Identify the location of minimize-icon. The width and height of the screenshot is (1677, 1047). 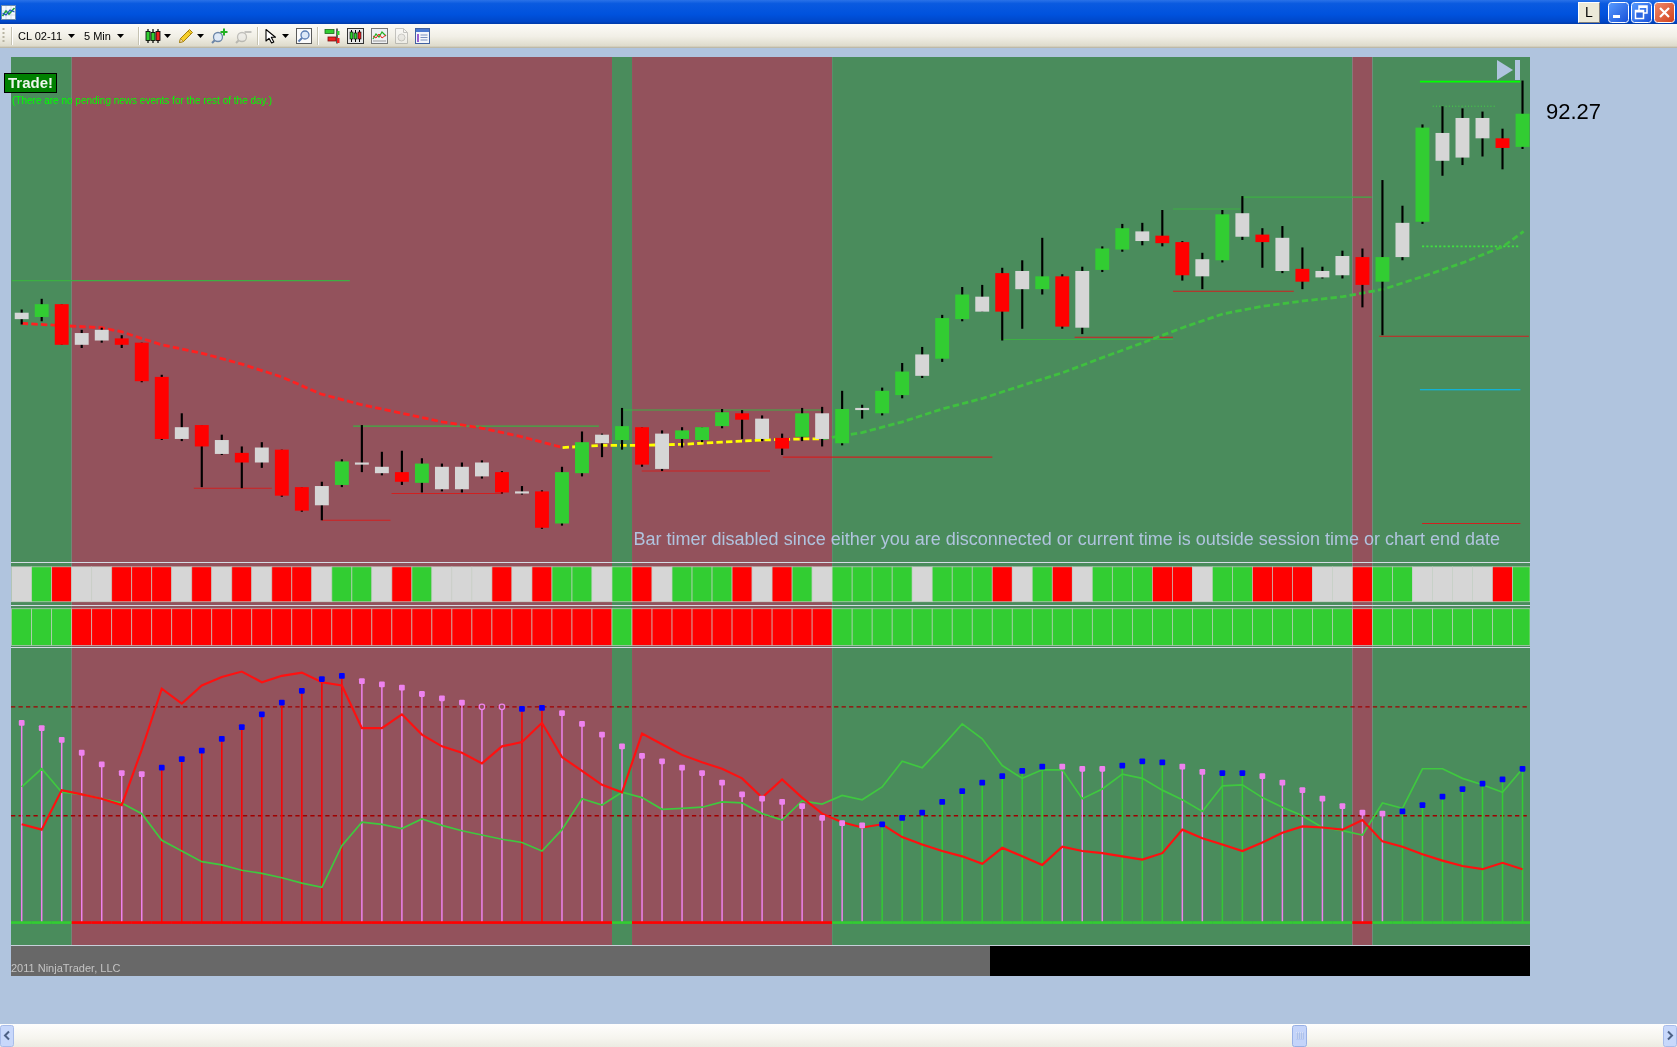
(1618, 12).